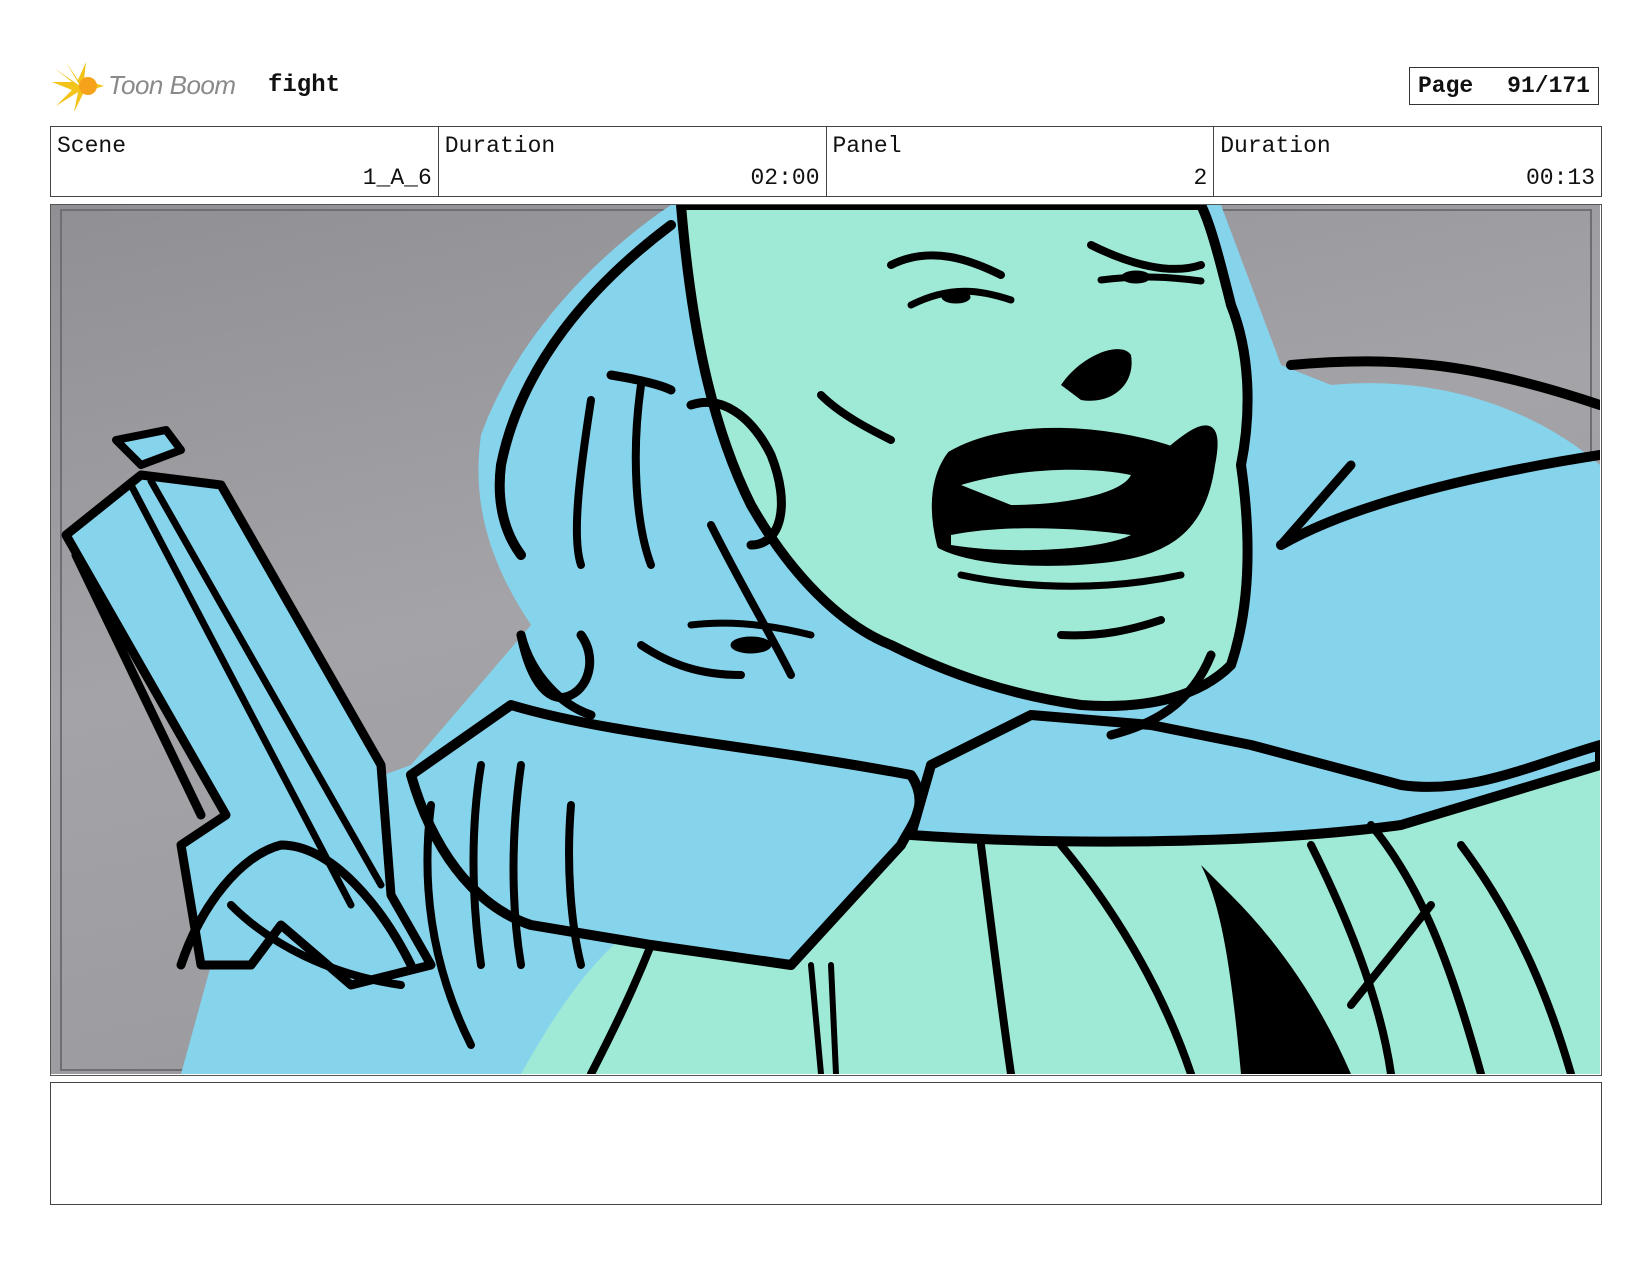  Describe the element at coordinates (1504, 86) in the screenshot. I see `page-indicator: Page 91/171` at that location.